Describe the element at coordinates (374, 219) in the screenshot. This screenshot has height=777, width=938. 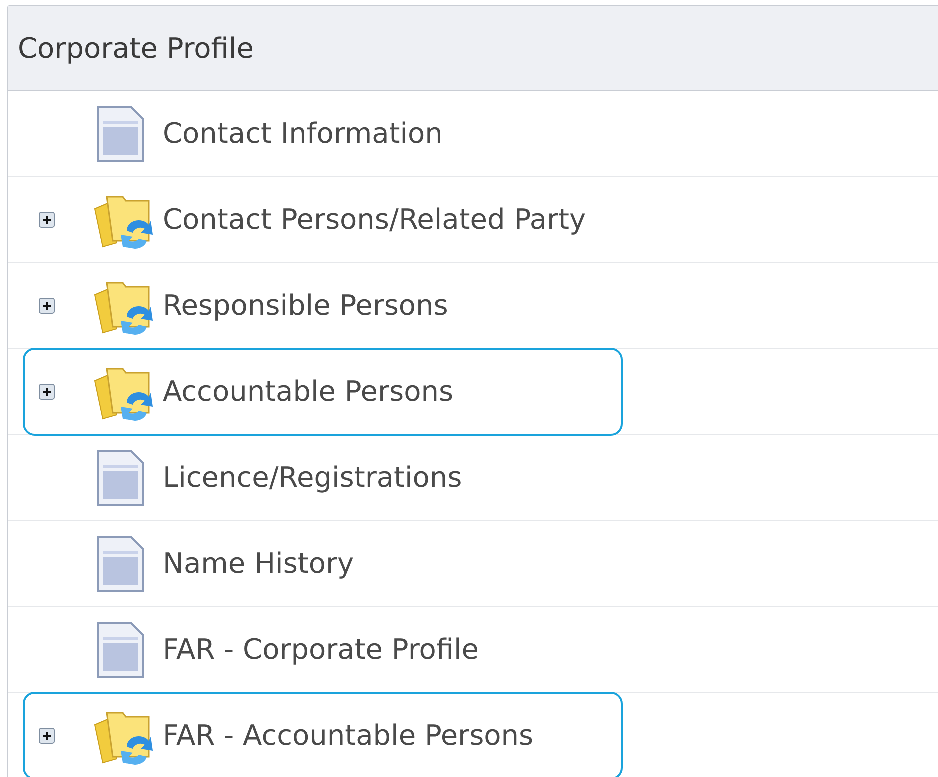
I see `tree-item-label: Contact Persons/Related Party` at that location.